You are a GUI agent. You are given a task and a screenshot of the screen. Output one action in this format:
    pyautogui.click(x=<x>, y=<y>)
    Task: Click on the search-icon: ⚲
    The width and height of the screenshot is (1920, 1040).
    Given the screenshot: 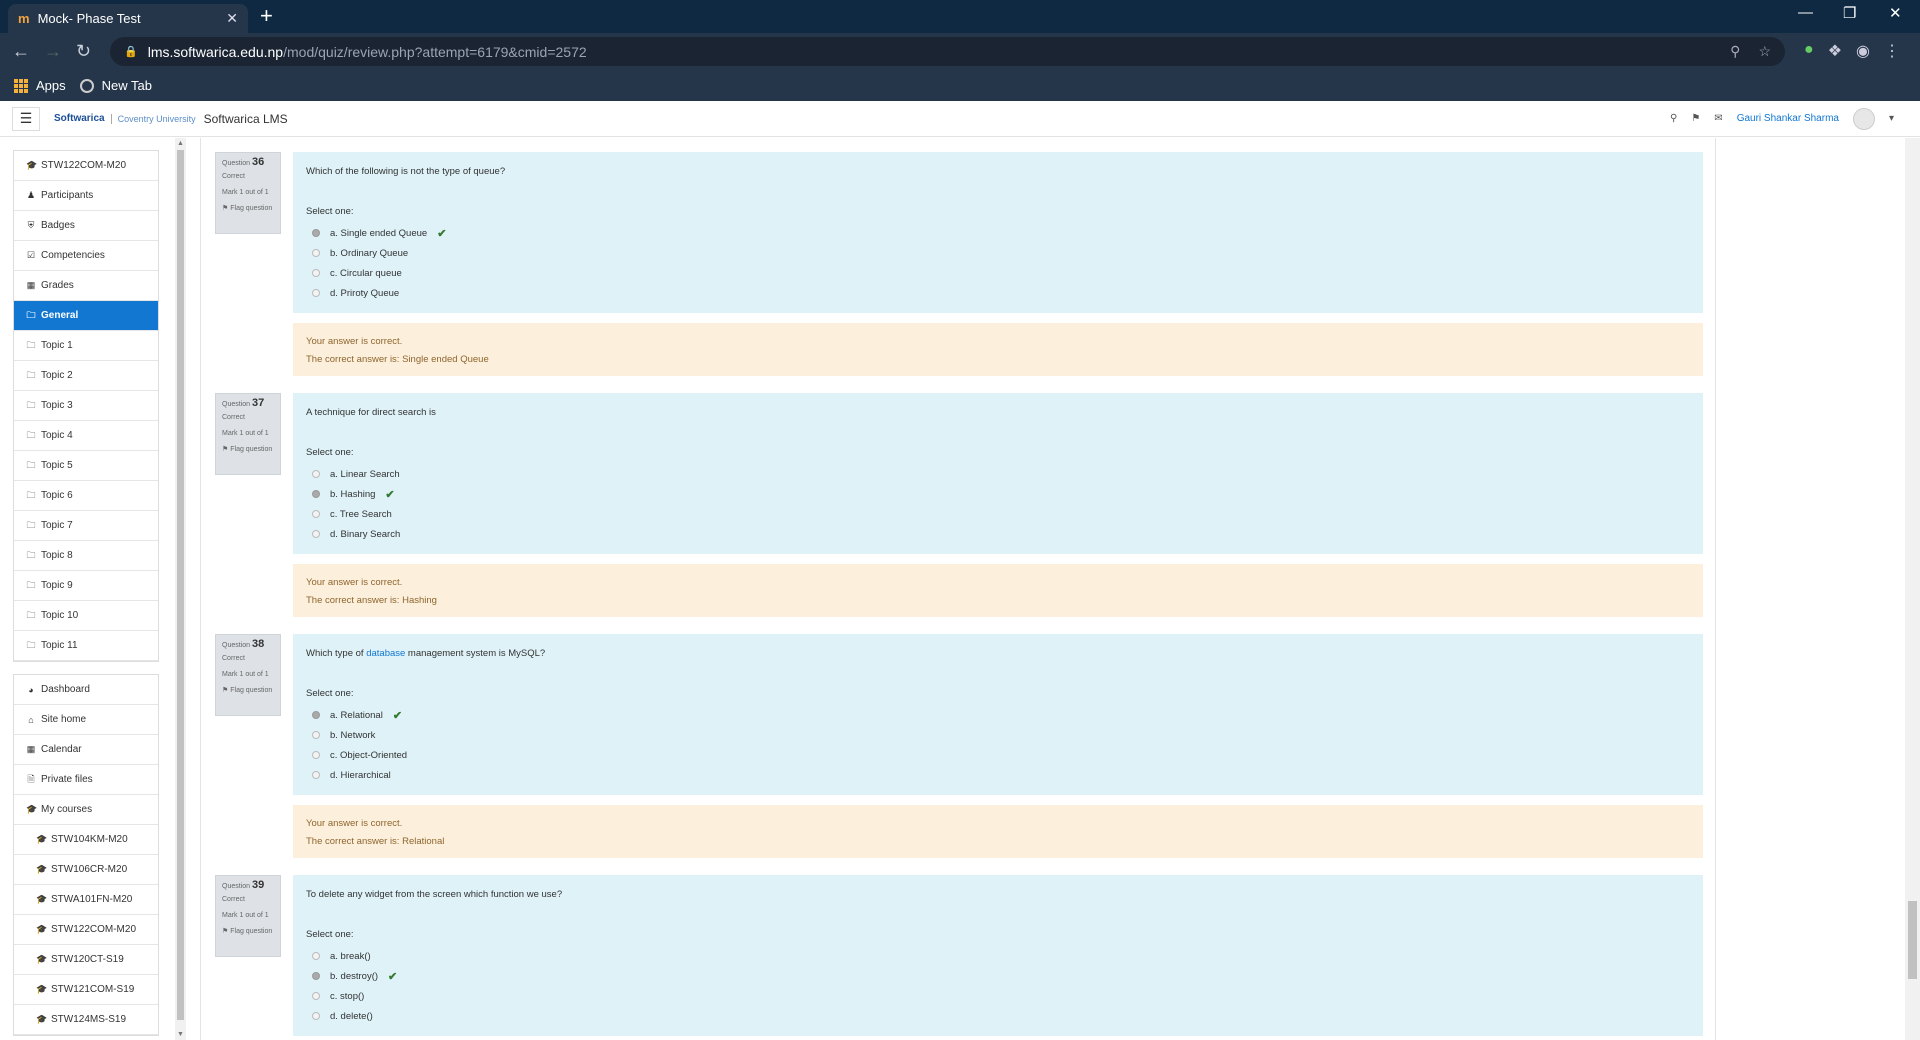 What is the action you would take?
    pyautogui.click(x=1673, y=118)
    